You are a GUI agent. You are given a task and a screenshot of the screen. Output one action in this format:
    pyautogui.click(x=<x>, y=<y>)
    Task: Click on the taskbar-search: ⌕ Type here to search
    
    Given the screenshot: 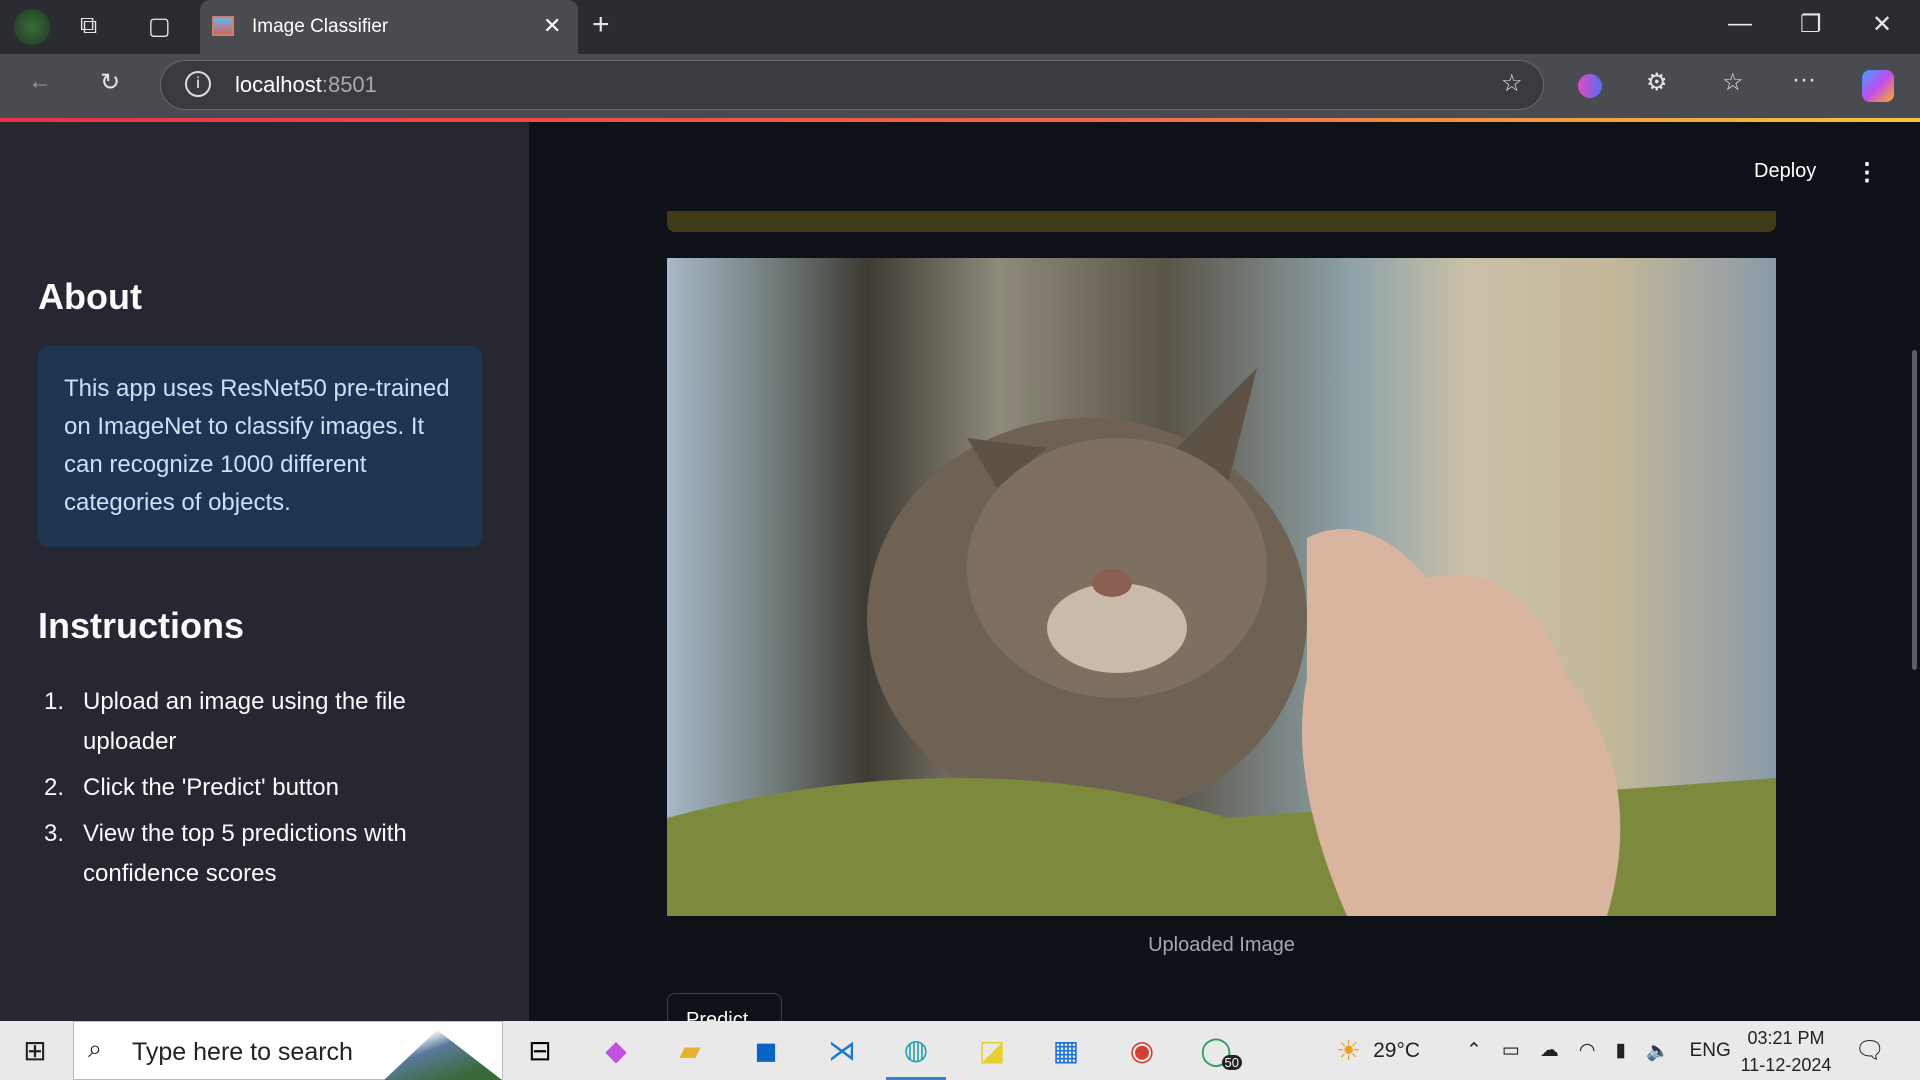 What is the action you would take?
    pyautogui.click(x=288, y=1050)
    